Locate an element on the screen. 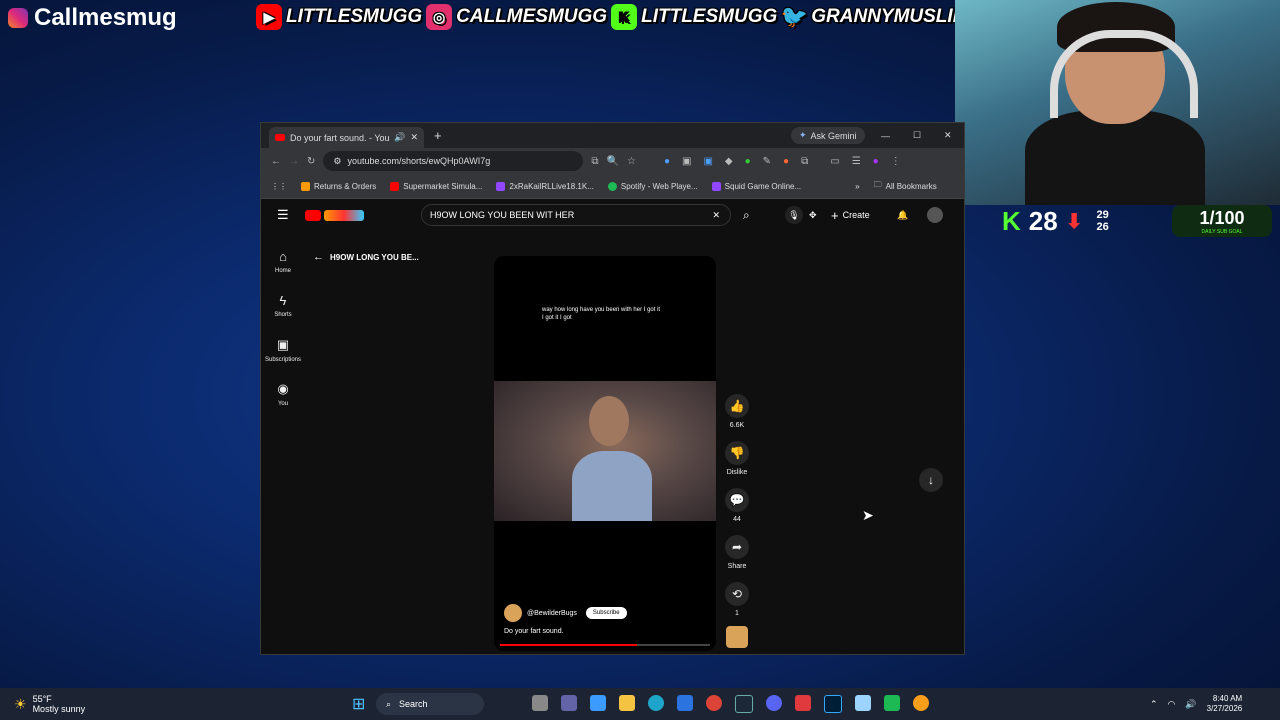 This screenshot has width=1280, height=720. extension-icon: ✎ is located at coordinates (767, 161).